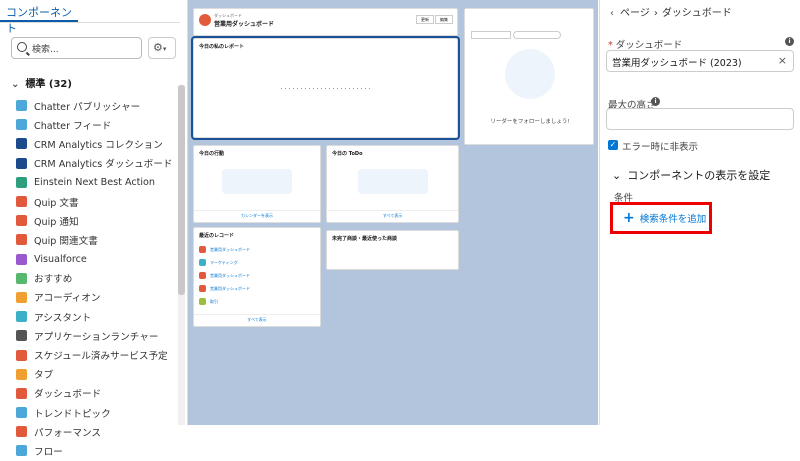 Image resolution: width=800 pixels, height=461 pixels. Describe the element at coordinates (96, 374) in the screenshot. I see `component-item: タブ` at that location.